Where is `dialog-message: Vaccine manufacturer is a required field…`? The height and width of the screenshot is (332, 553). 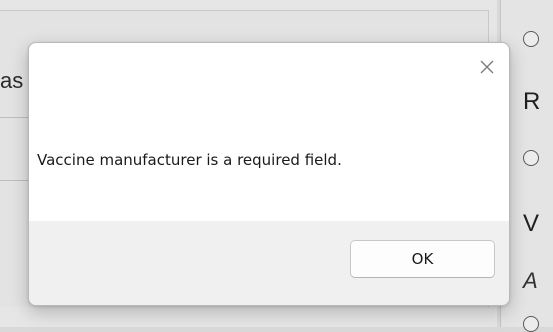
dialog-message: Vaccine manufacturer is a required field… is located at coordinates (189, 160).